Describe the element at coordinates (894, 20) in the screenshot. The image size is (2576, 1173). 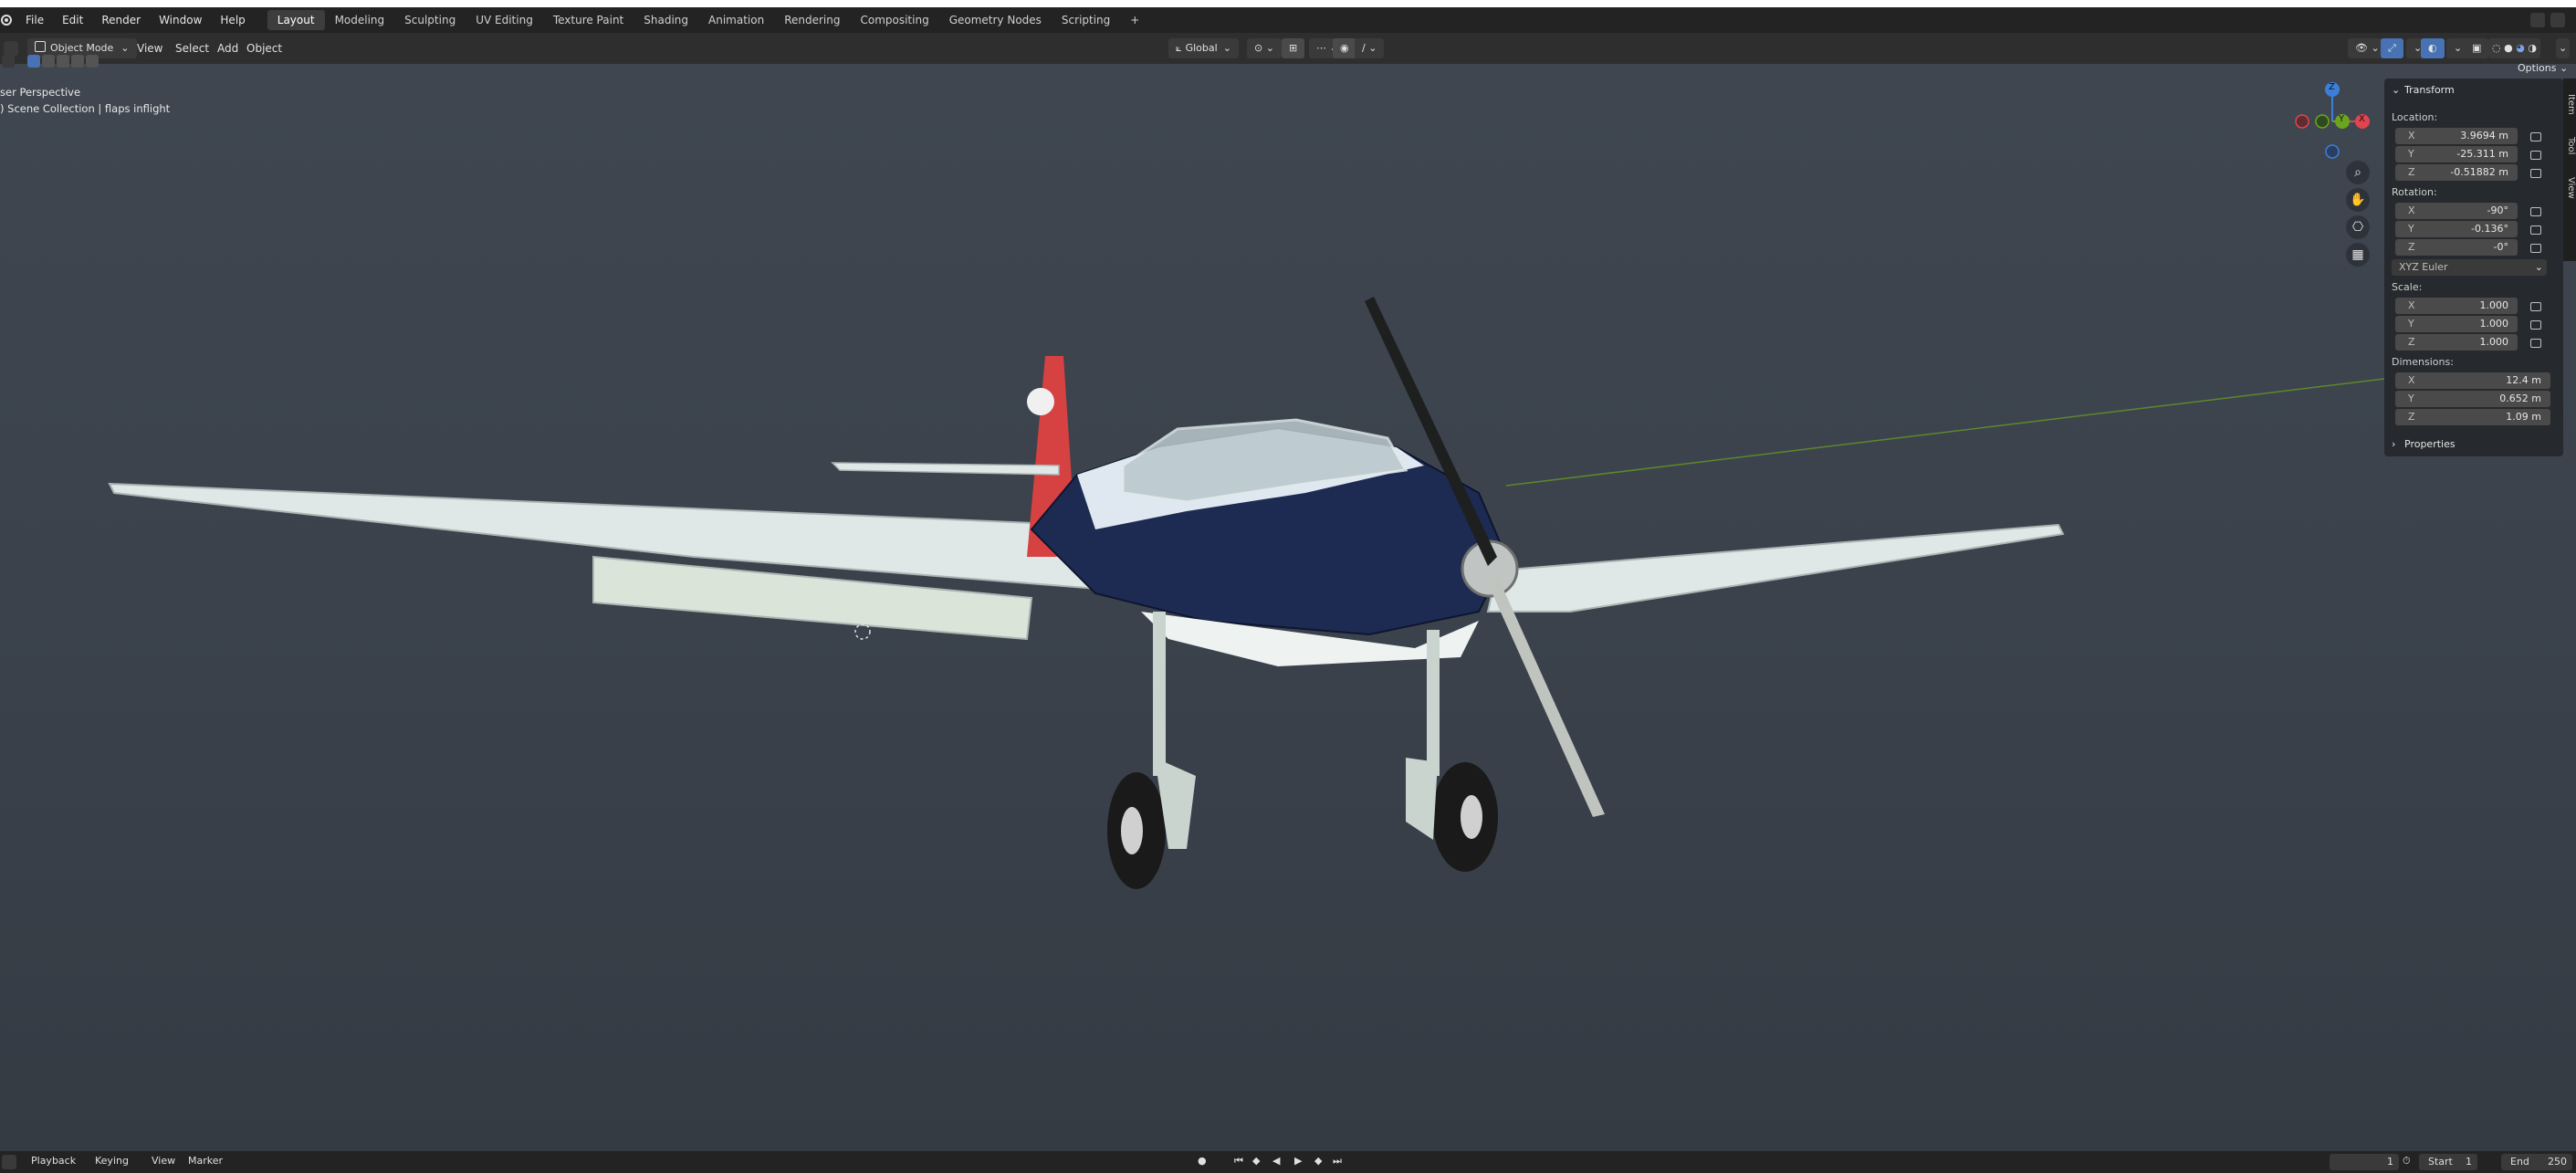
I see `tab-compositing: Compositing` at that location.